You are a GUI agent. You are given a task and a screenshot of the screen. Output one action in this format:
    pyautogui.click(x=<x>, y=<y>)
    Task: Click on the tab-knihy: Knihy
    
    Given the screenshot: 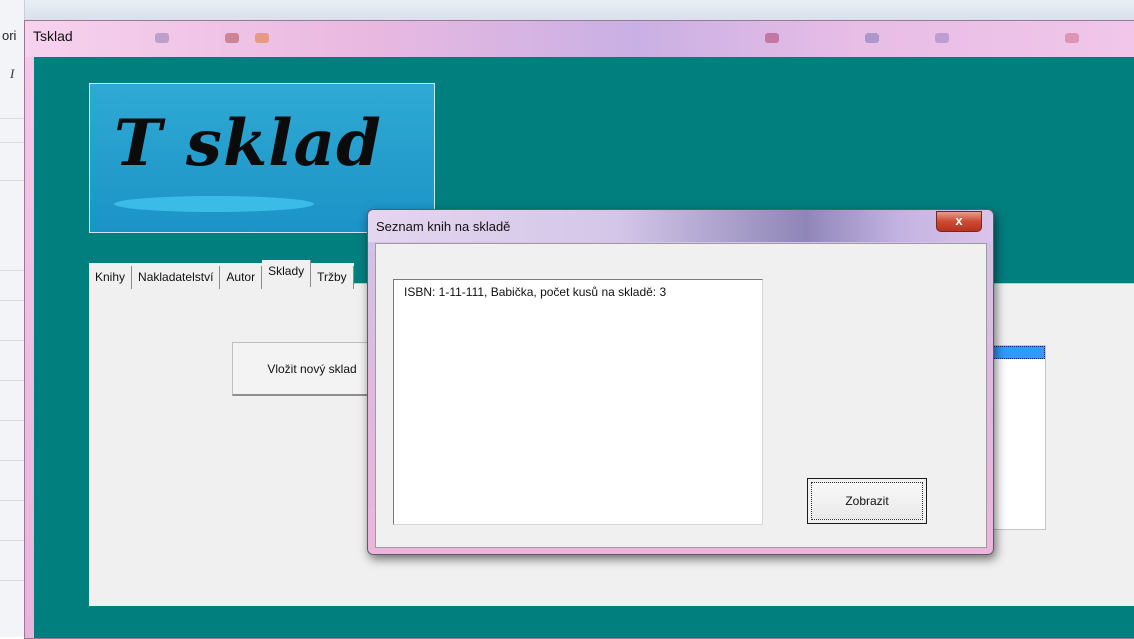 What is the action you would take?
    pyautogui.click(x=111, y=277)
    